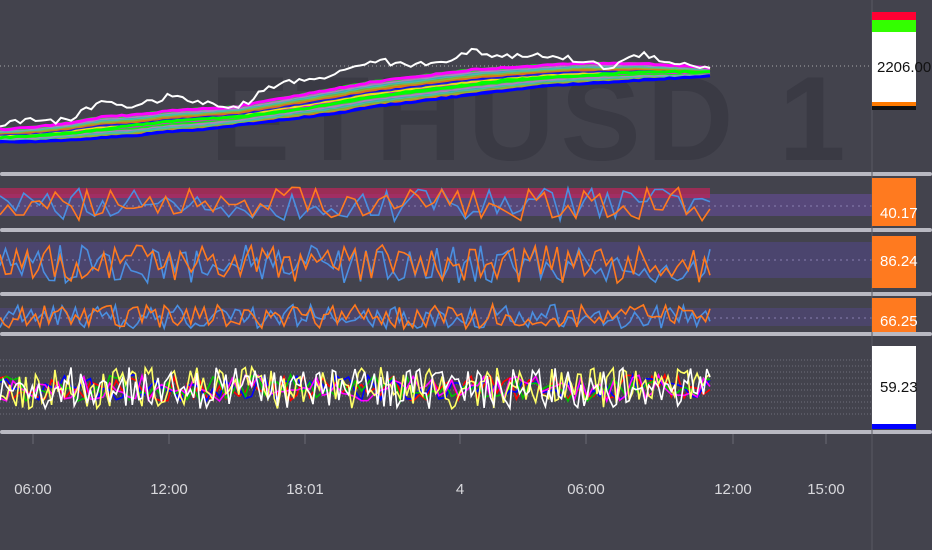  I want to click on axis-label-red-strip, so click(894, 16).